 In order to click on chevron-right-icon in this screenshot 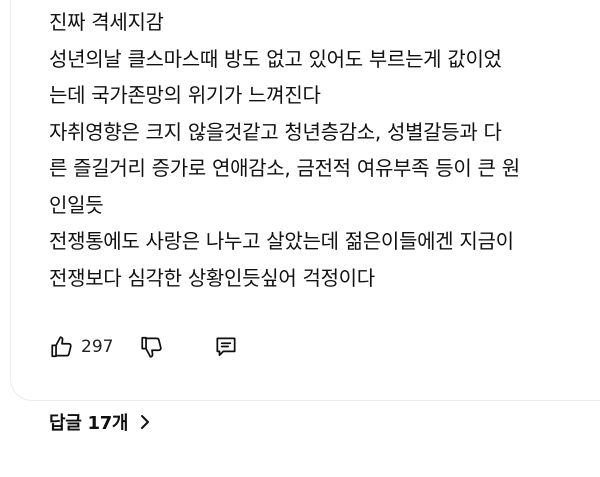, I will do `click(145, 422)`.